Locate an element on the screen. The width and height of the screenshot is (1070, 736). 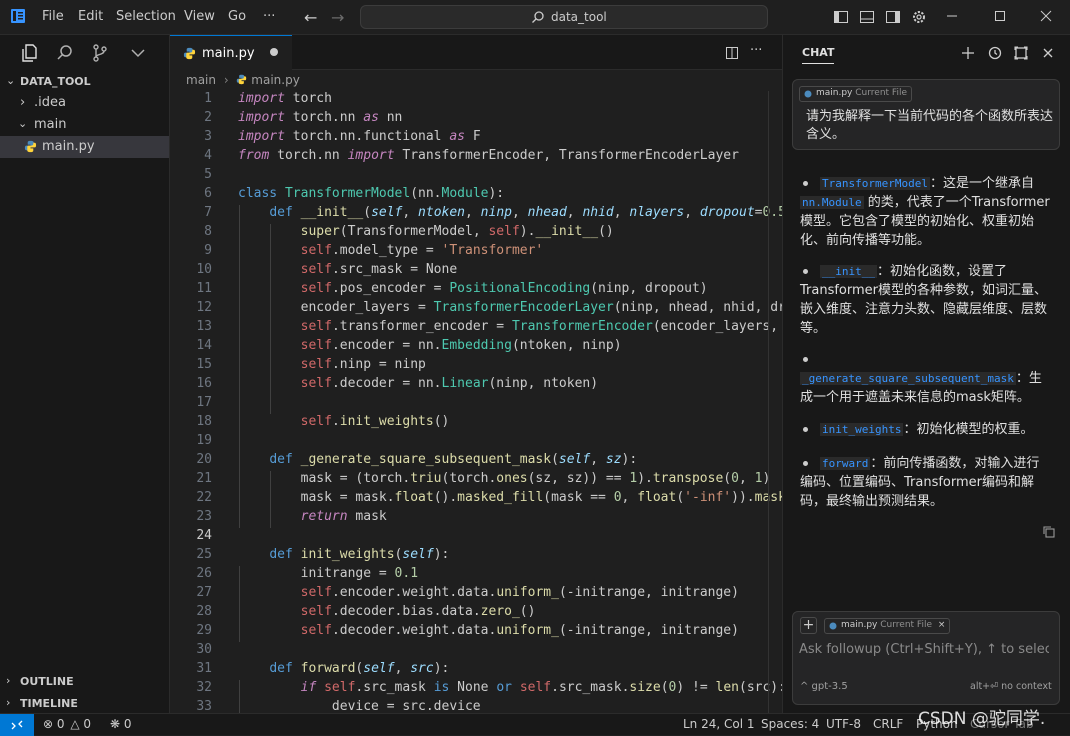
code-line-current: 24 is located at coordinates (204, 535).